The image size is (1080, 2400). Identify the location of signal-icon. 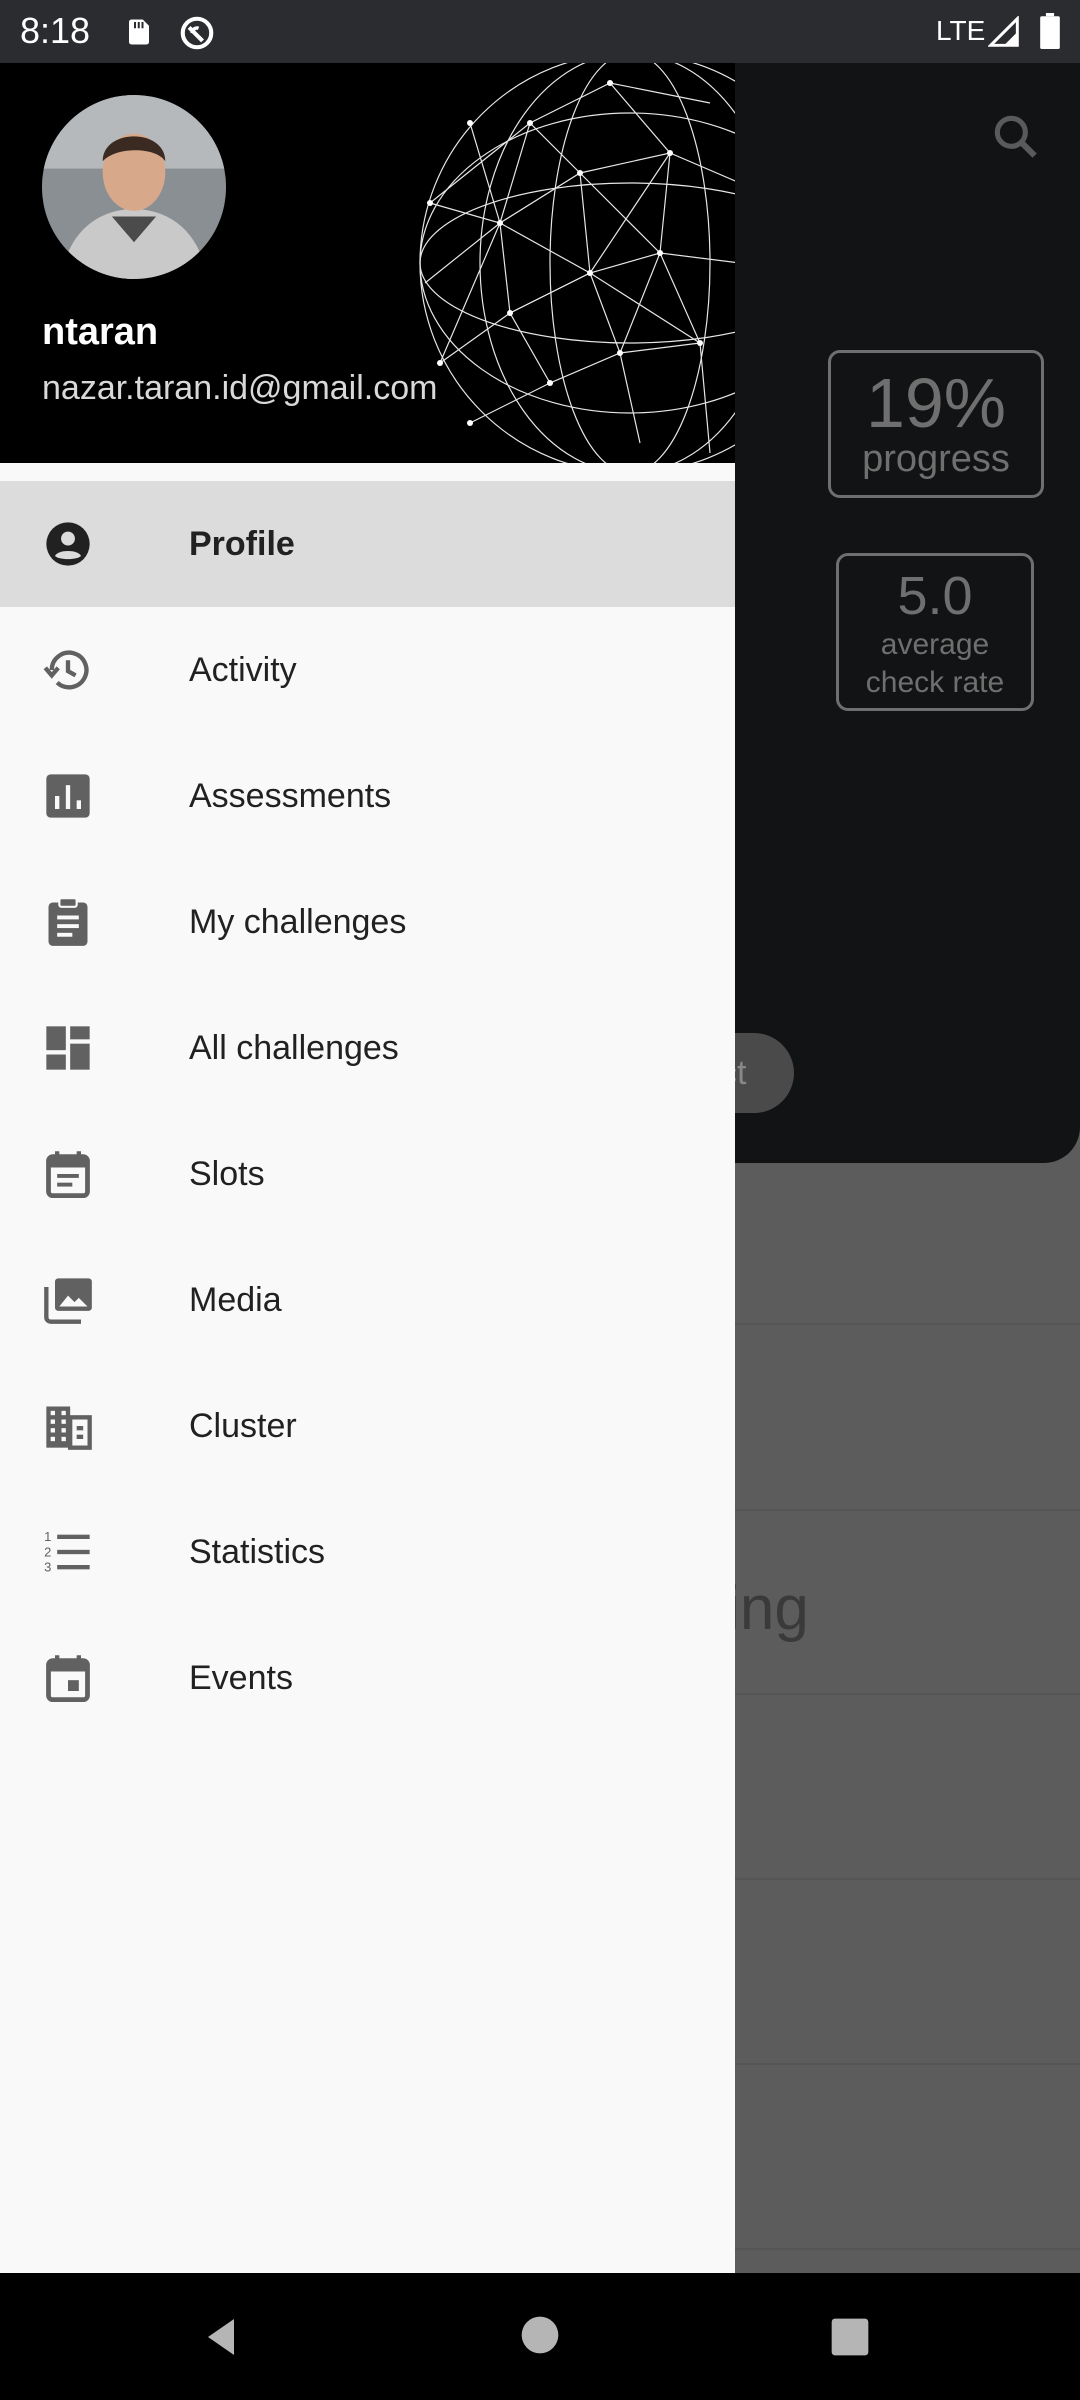
(1003, 31).